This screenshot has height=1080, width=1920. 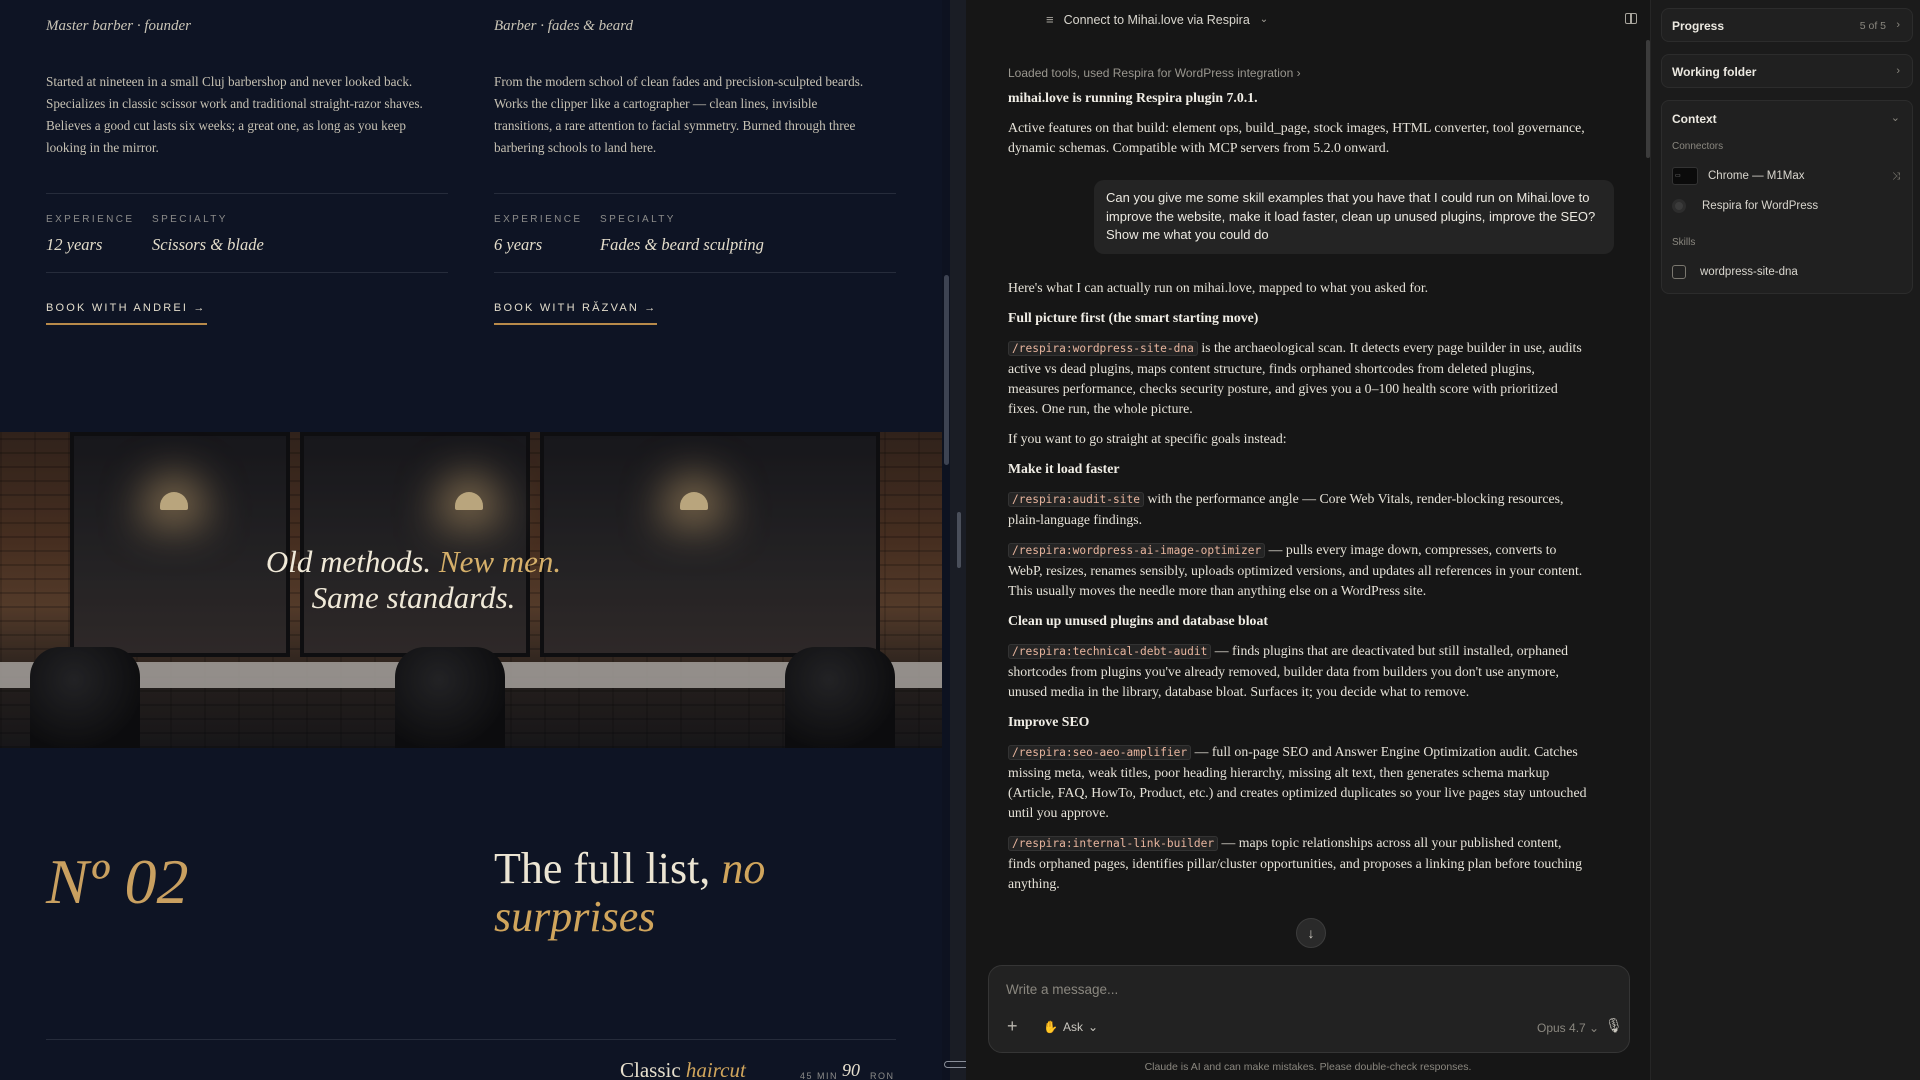 What do you see at coordinates (1614, 1025) in the screenshot?
I see `microphone-icon: 🎙` at bounding box center [1614, 1025].